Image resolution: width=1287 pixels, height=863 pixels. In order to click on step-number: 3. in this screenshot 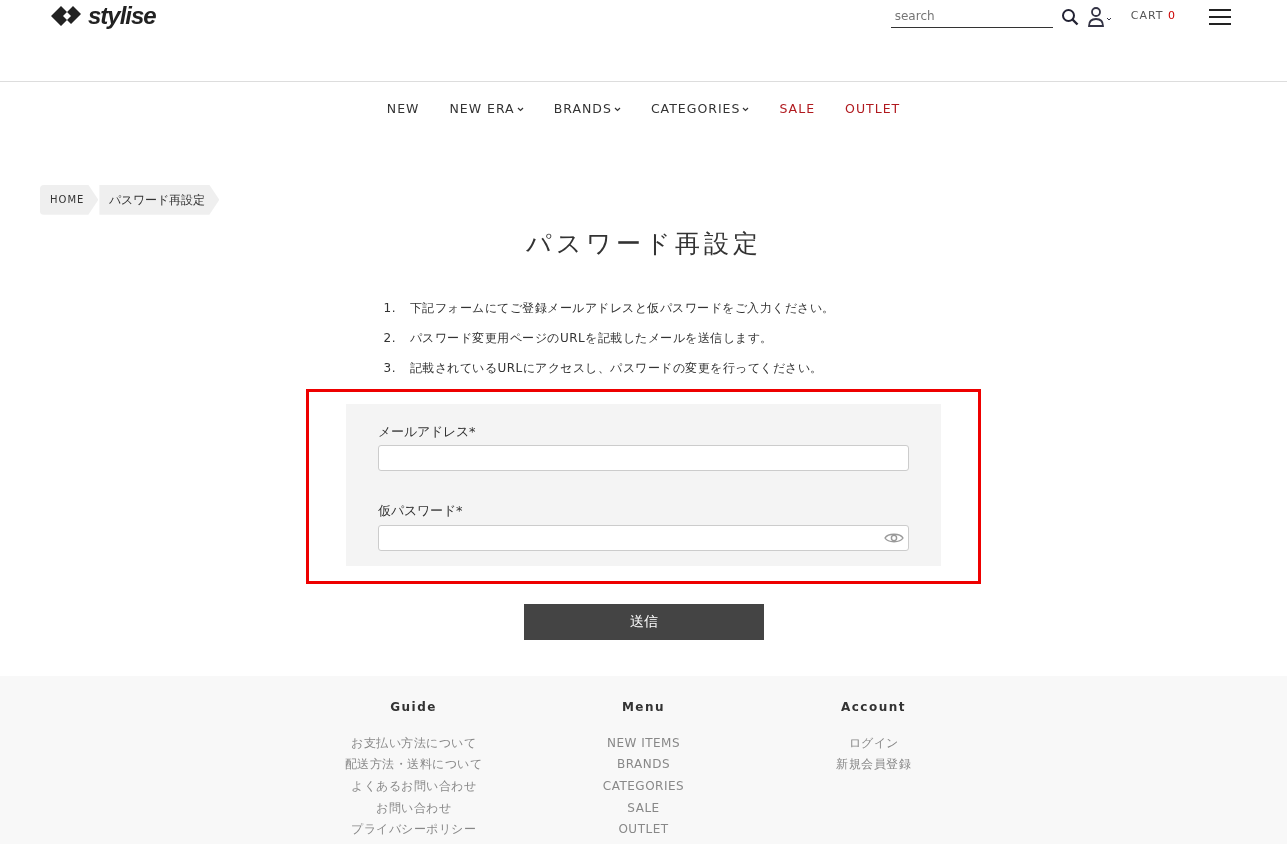, I will do `click(389, 368)`.